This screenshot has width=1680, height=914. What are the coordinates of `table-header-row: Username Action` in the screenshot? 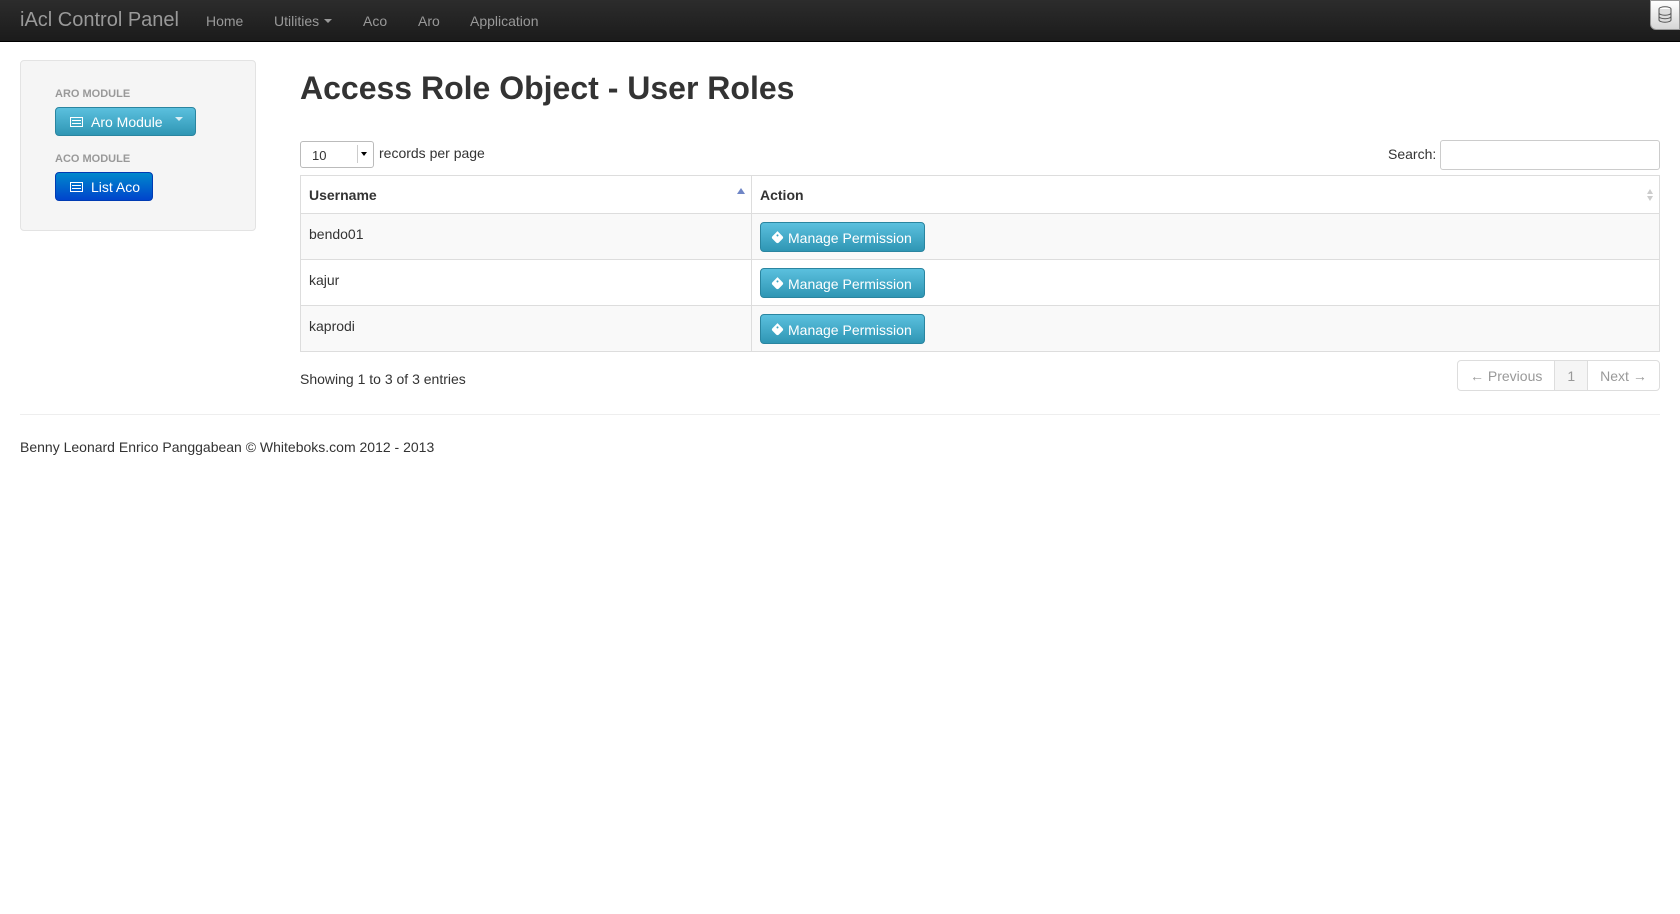 It's located at (980, 194).